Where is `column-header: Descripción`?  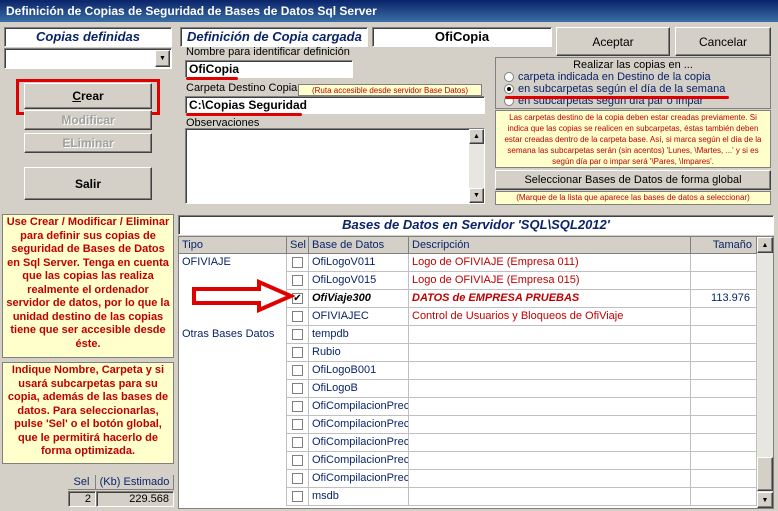 column-header: Descripción is located at coordinates (550, 245).